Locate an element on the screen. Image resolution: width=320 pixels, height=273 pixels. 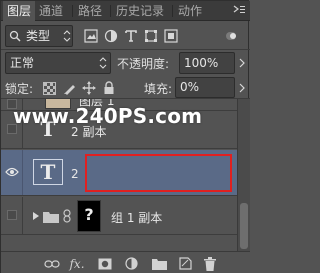
scrollbar is located at coordinates (243, 175).